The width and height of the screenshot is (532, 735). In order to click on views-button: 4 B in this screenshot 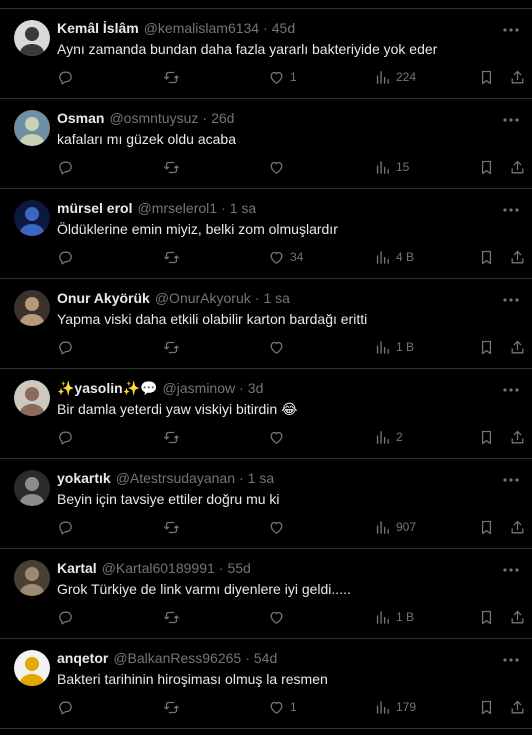, I will do `click(394, 257)`.